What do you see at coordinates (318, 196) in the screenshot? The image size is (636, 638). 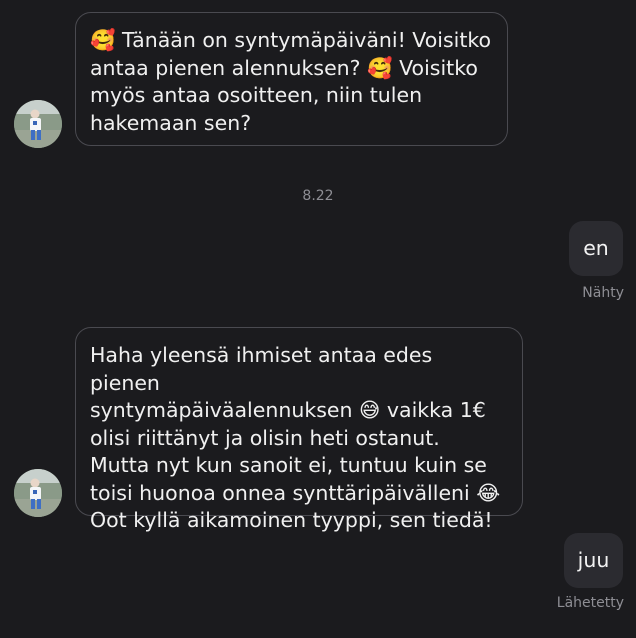 I see `message-timestamp: 8.22` at bounding box center [318, 196].